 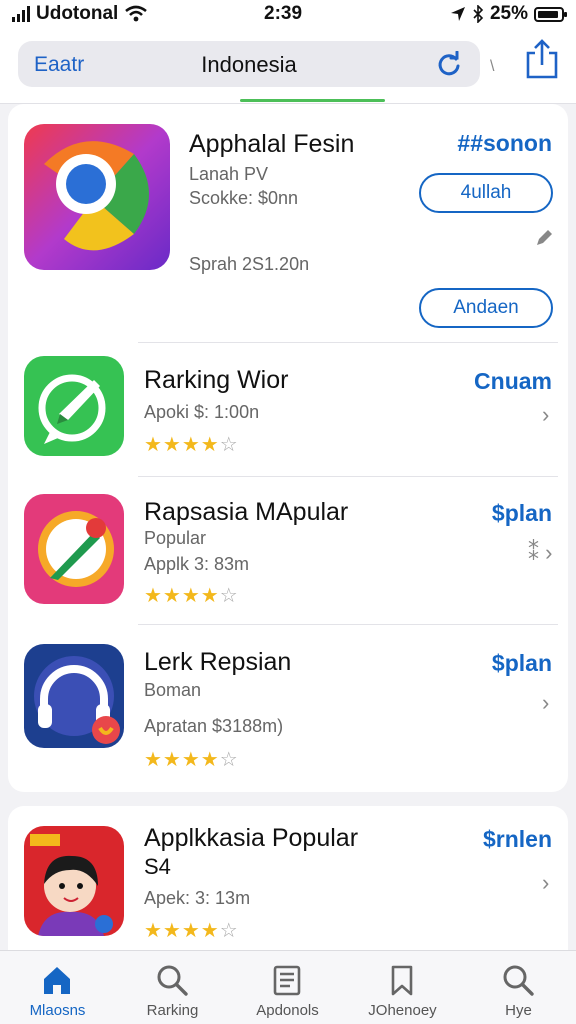 I want to click on app-subtitle: Apek: 3: 13m, so click(x=197, y=898).